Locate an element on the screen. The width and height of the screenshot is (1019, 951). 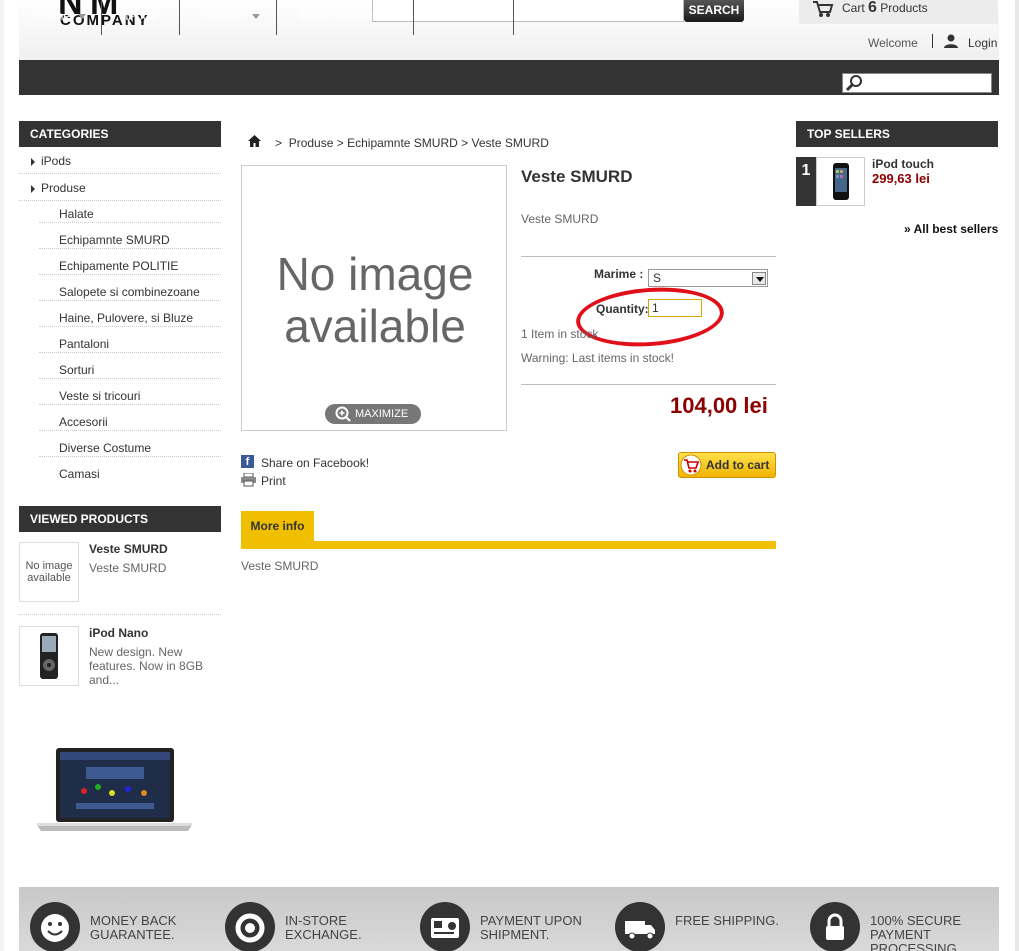
size-select: S is located at coordinates (708, 278).